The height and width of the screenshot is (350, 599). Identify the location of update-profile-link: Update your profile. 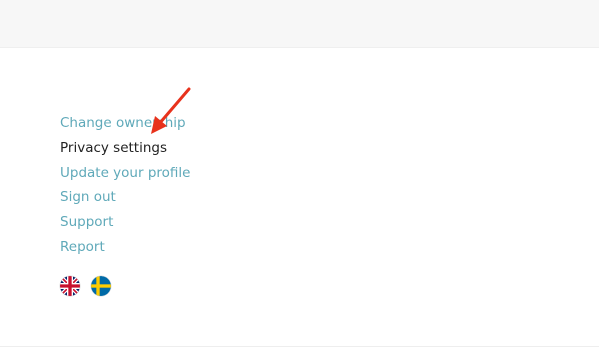
(125, 173).